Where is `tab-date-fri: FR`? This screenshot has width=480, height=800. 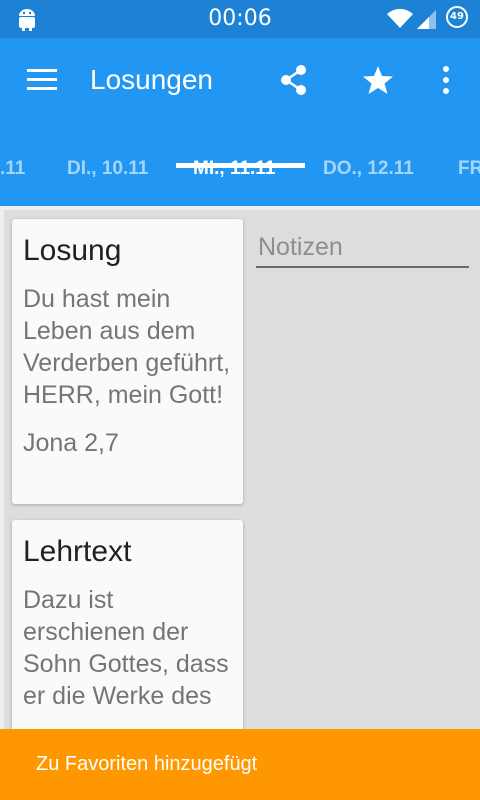
tab-date-fri: FR is located at coordinates (469, 175).